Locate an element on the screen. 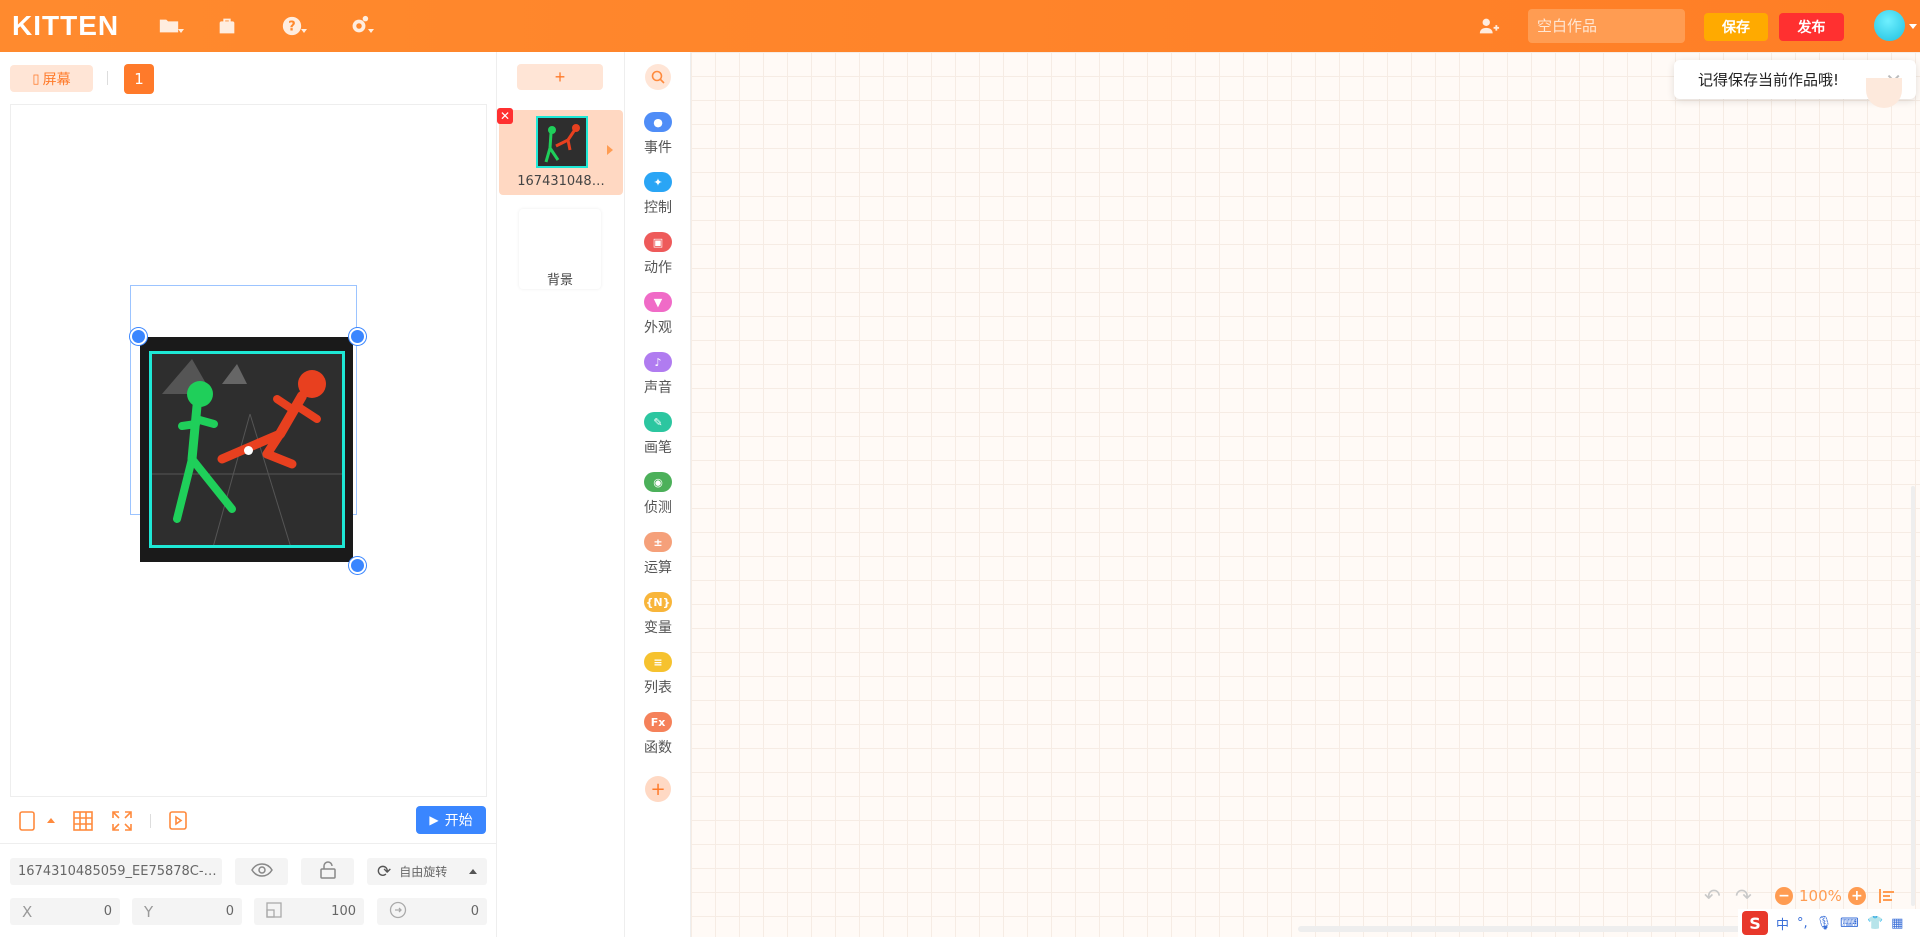  keyboard-icon: ⌨ is located at coordinates (1849, 923).